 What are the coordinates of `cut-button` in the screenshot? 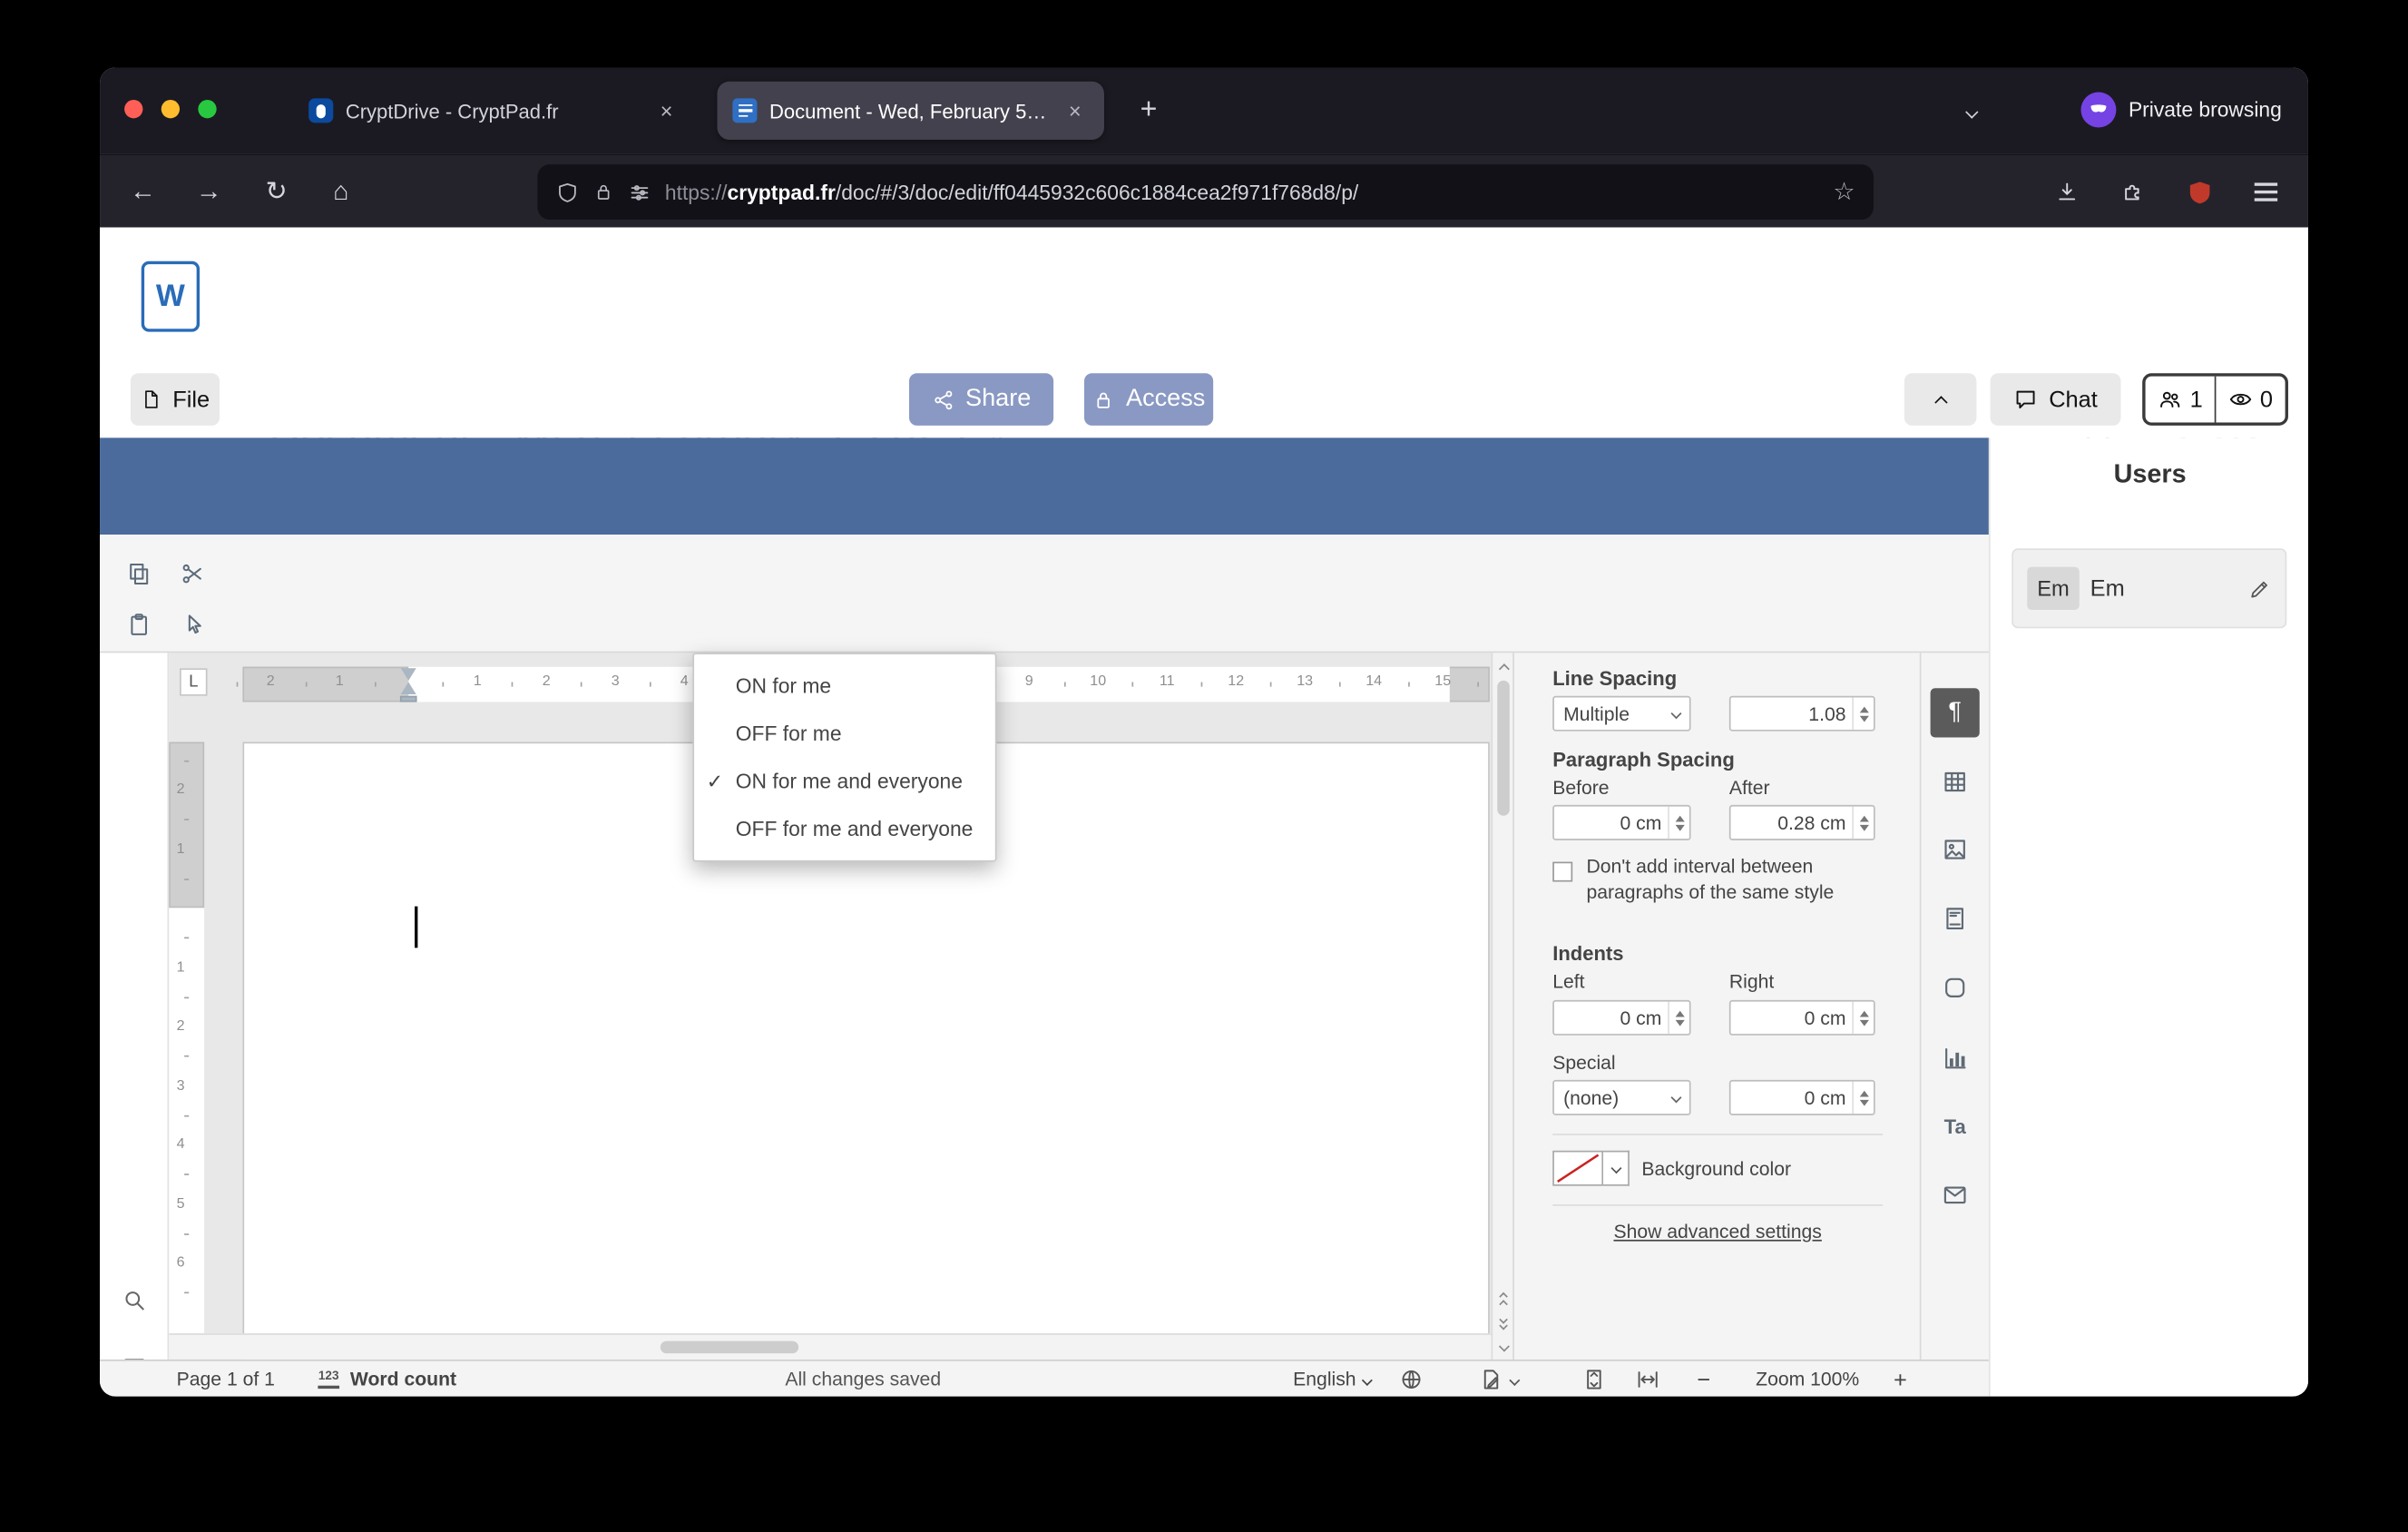 It's located at (192, 573).